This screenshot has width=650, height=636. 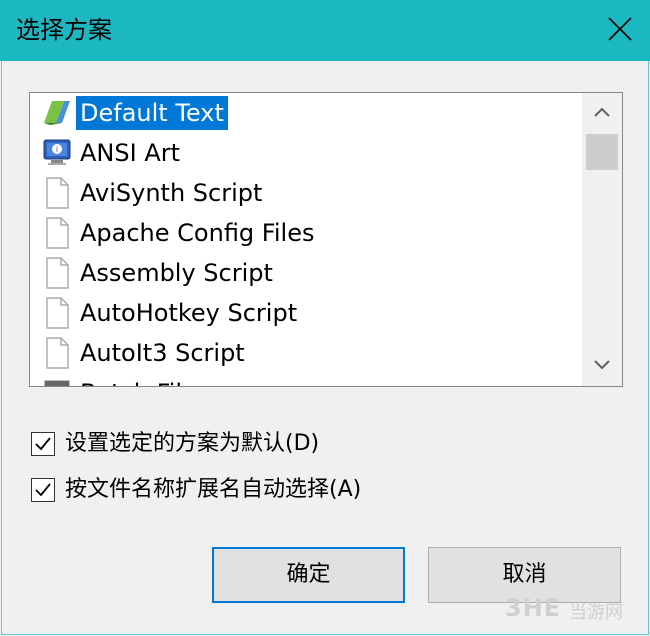 I want to click on close-icon, so click(x=620, y=29).